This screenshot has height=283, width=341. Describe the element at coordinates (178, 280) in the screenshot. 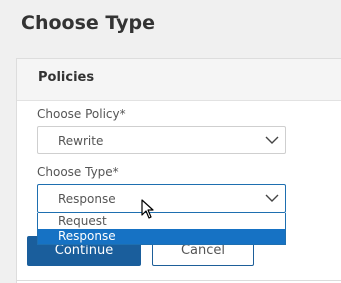

I see `footer-divider` at that location.